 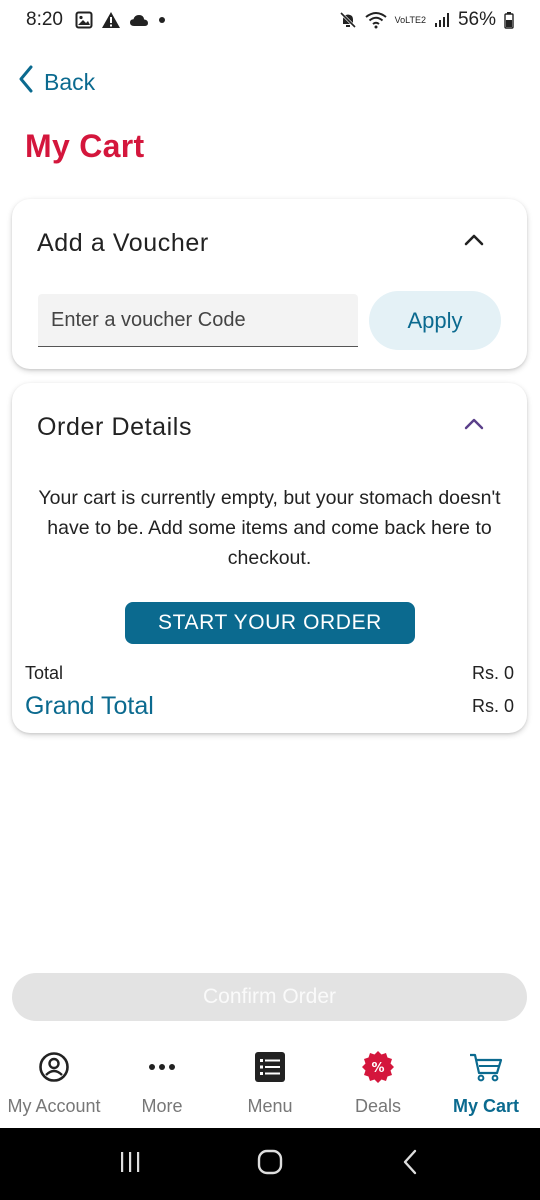 What do you see at coordinates (123, 243) in the screenshot?
I see `voucher-title: Add a Voucher` at bounding box center [123, 243].